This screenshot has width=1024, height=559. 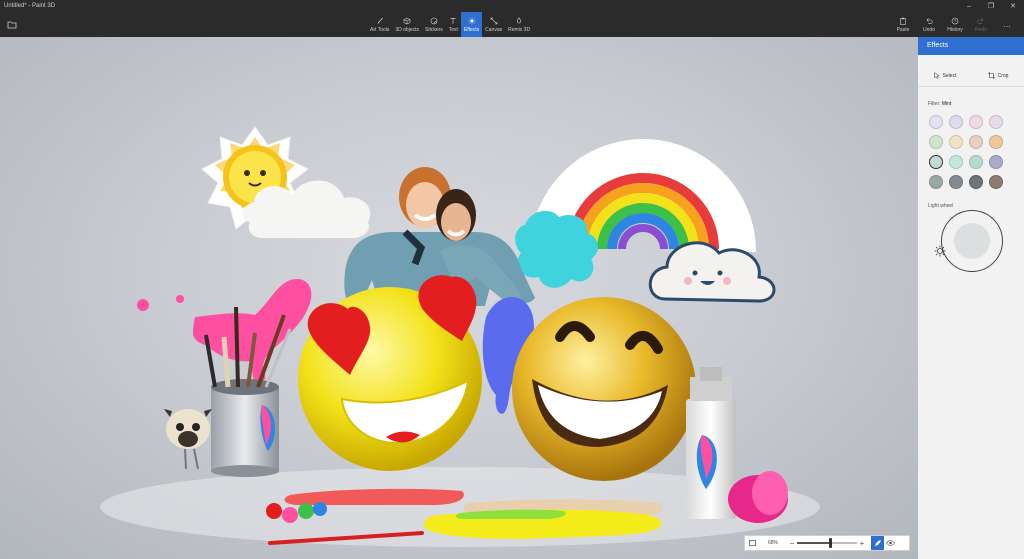 What do you see at coordinates (929, 20) in the screenshot?
I see `undo-icon` at bounding box center [929, 20].